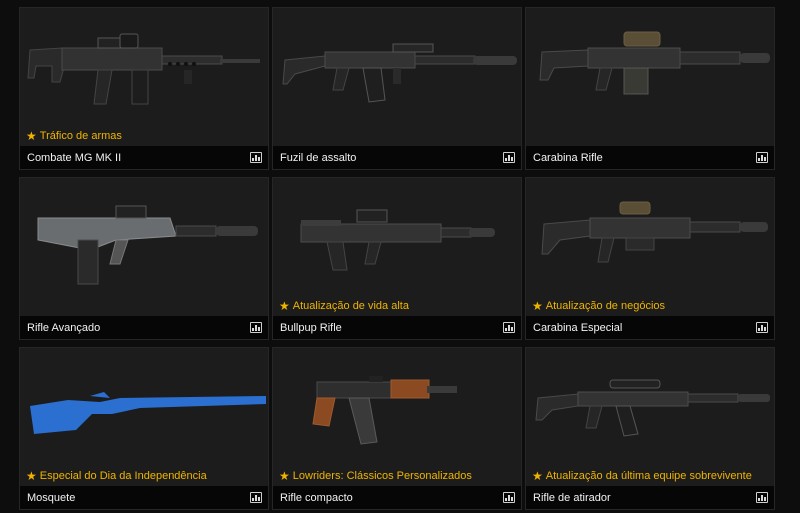 This screenshot has width=800, height=513. What do you see at coordinates (147, 245) in the screenshot?
I see `advanced-rifle-image` at bounding box center [147, 245].